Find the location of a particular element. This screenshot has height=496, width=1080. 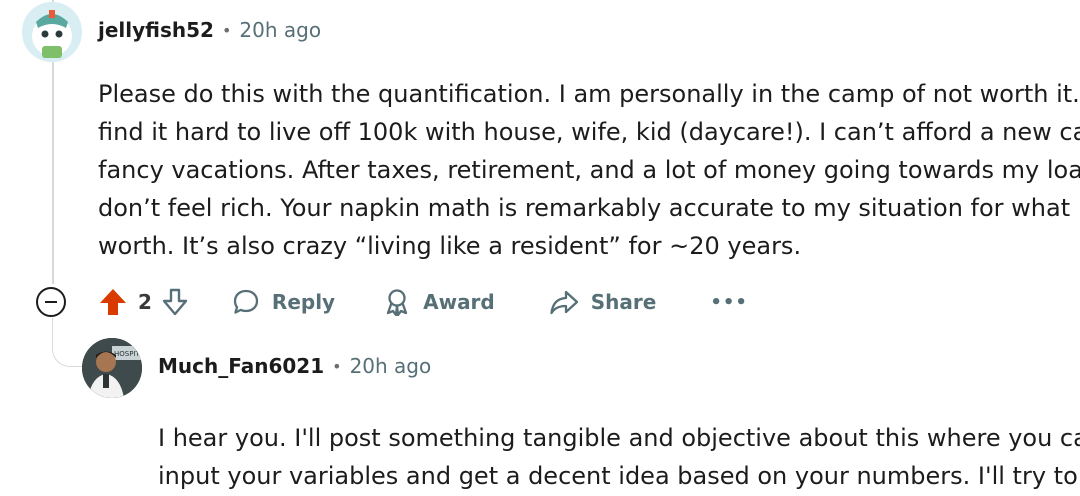

more-options-button: ••• is located at coordinates (729, 302).